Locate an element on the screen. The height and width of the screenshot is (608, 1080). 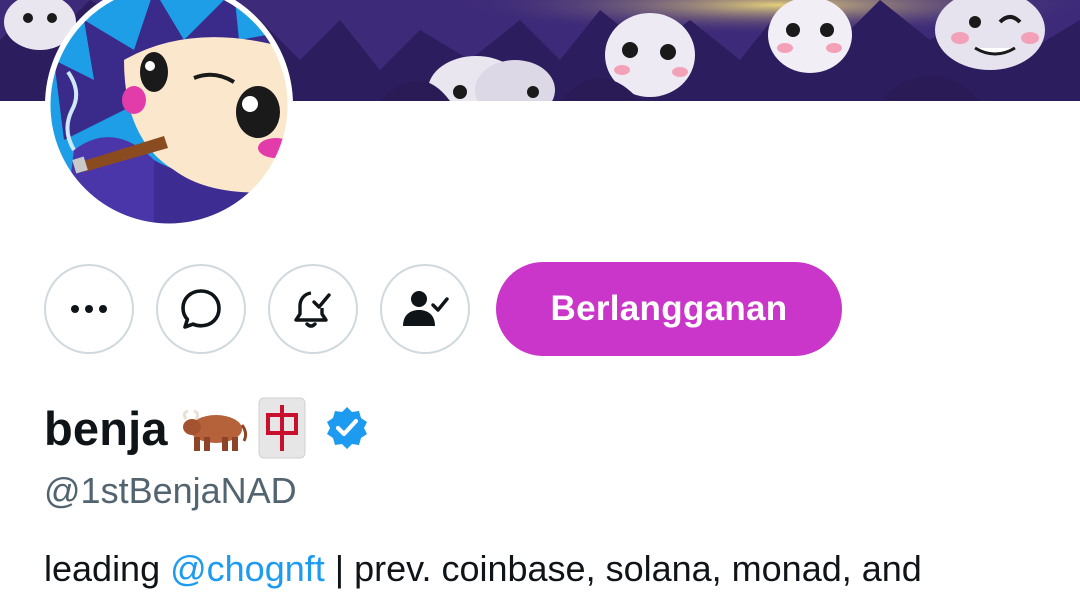
mascot-avatar-image is located at coordinates (169, 114).